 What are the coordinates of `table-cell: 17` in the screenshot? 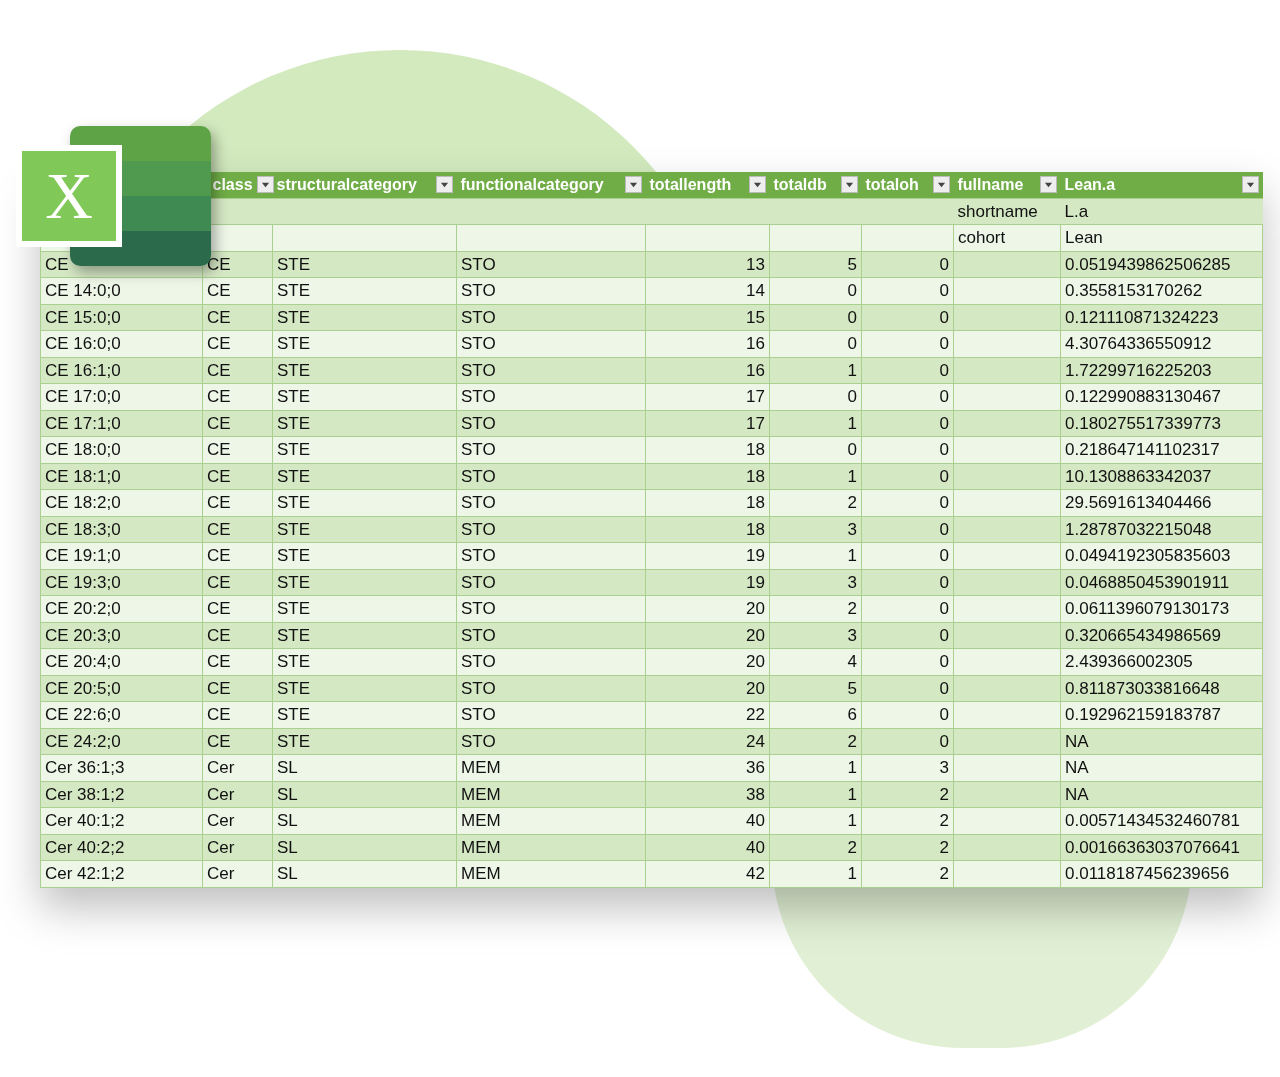 It's located at (755, 396).